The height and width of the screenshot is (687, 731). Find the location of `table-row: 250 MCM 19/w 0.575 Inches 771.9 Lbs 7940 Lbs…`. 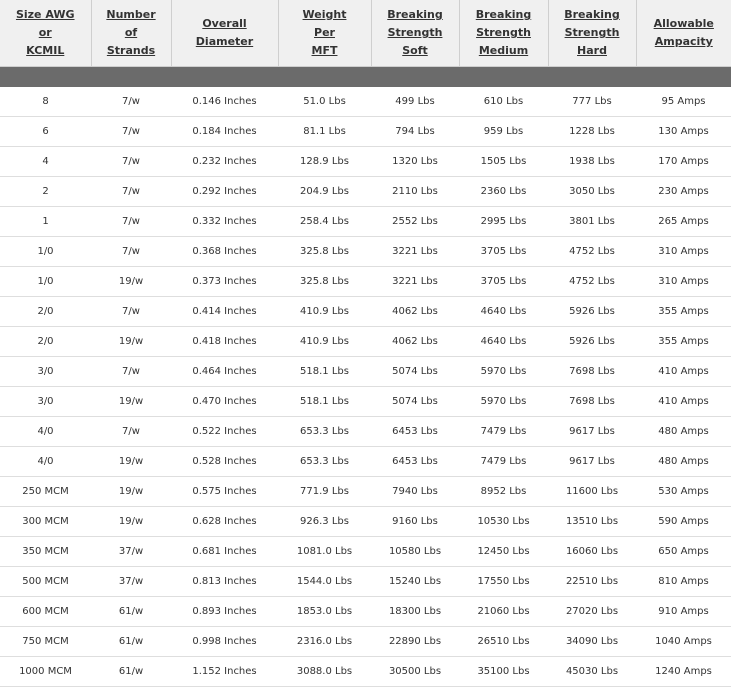

table-row: 250 MCM 19/w 0.575 Inches 771.9 Lbs 7940 Lbs… is located at coordinates (365, 491).